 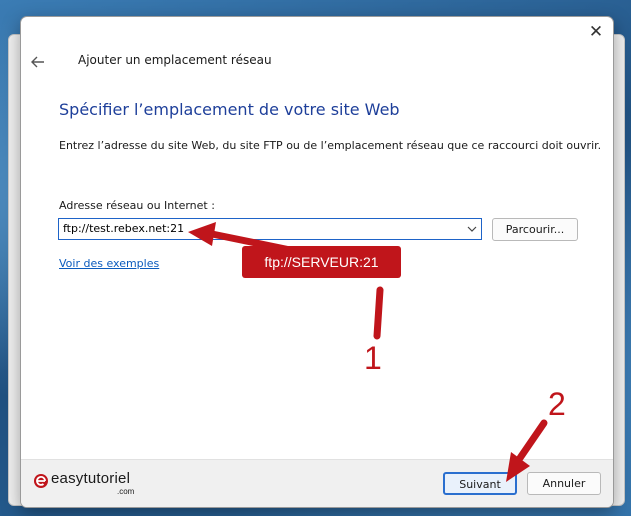 What do you see at coordinates (126, 491) in the screenshot?
I see `logo-suffix: .com` at bounding box center [126, 491].